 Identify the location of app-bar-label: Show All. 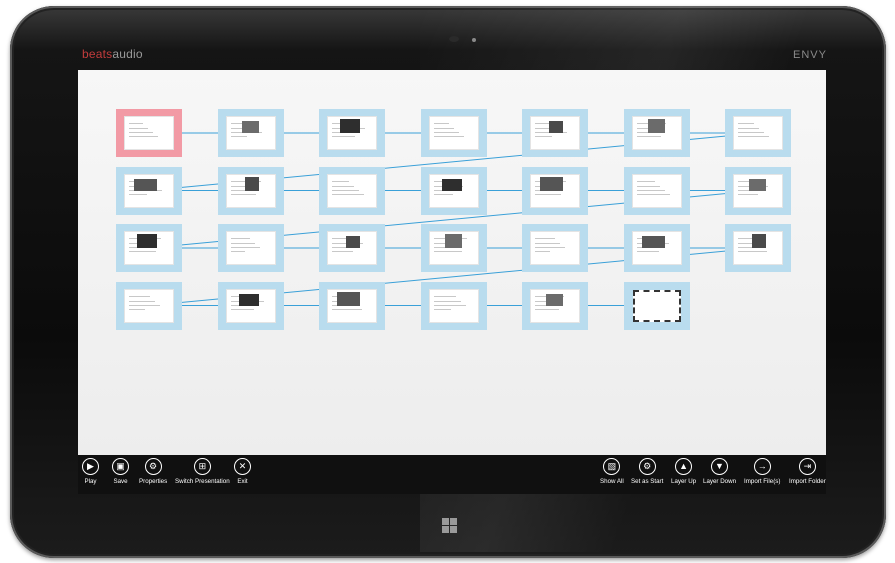
(612, 481).